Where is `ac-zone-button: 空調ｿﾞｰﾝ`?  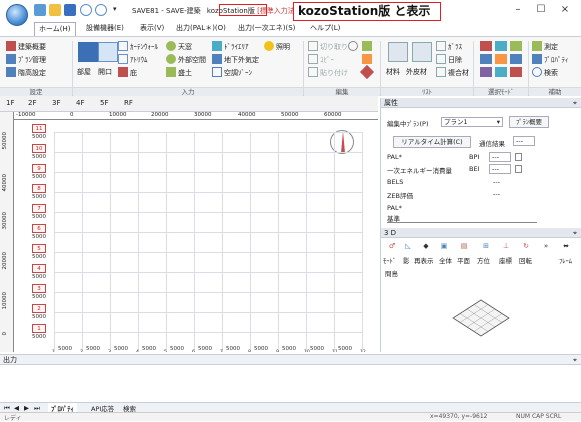 ac-zone-button: 空調ｿﾞｰﾝ is located at coordinates (232, 72).